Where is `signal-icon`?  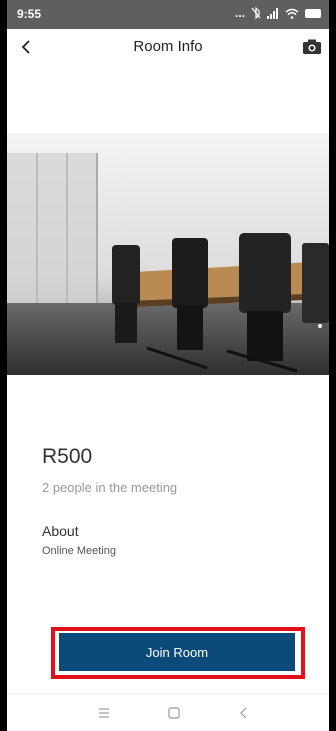 signal-icon is located at coordinates (272, 13).